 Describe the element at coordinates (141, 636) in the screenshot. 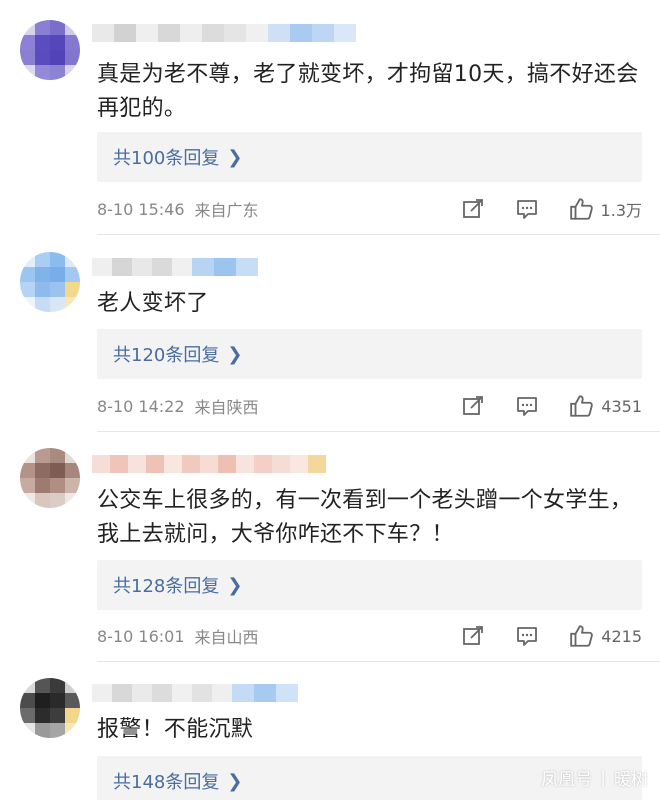

I see `comment-date: 8-10 16:01` at that location.